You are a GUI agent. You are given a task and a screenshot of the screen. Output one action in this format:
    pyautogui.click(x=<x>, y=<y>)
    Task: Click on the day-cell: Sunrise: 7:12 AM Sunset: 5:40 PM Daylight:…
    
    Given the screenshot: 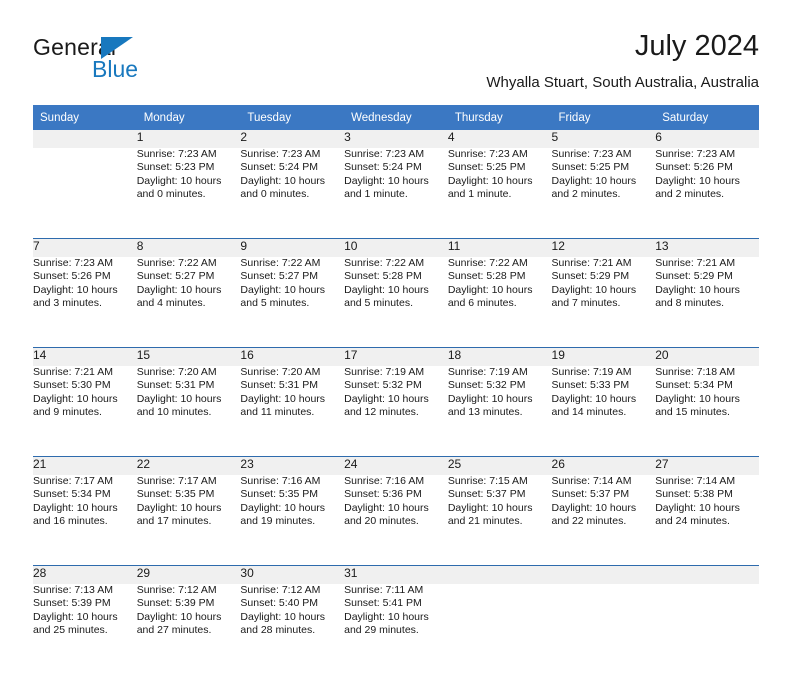 What is the action you would take?
    pyautogui.click(x=292, y=629)
    